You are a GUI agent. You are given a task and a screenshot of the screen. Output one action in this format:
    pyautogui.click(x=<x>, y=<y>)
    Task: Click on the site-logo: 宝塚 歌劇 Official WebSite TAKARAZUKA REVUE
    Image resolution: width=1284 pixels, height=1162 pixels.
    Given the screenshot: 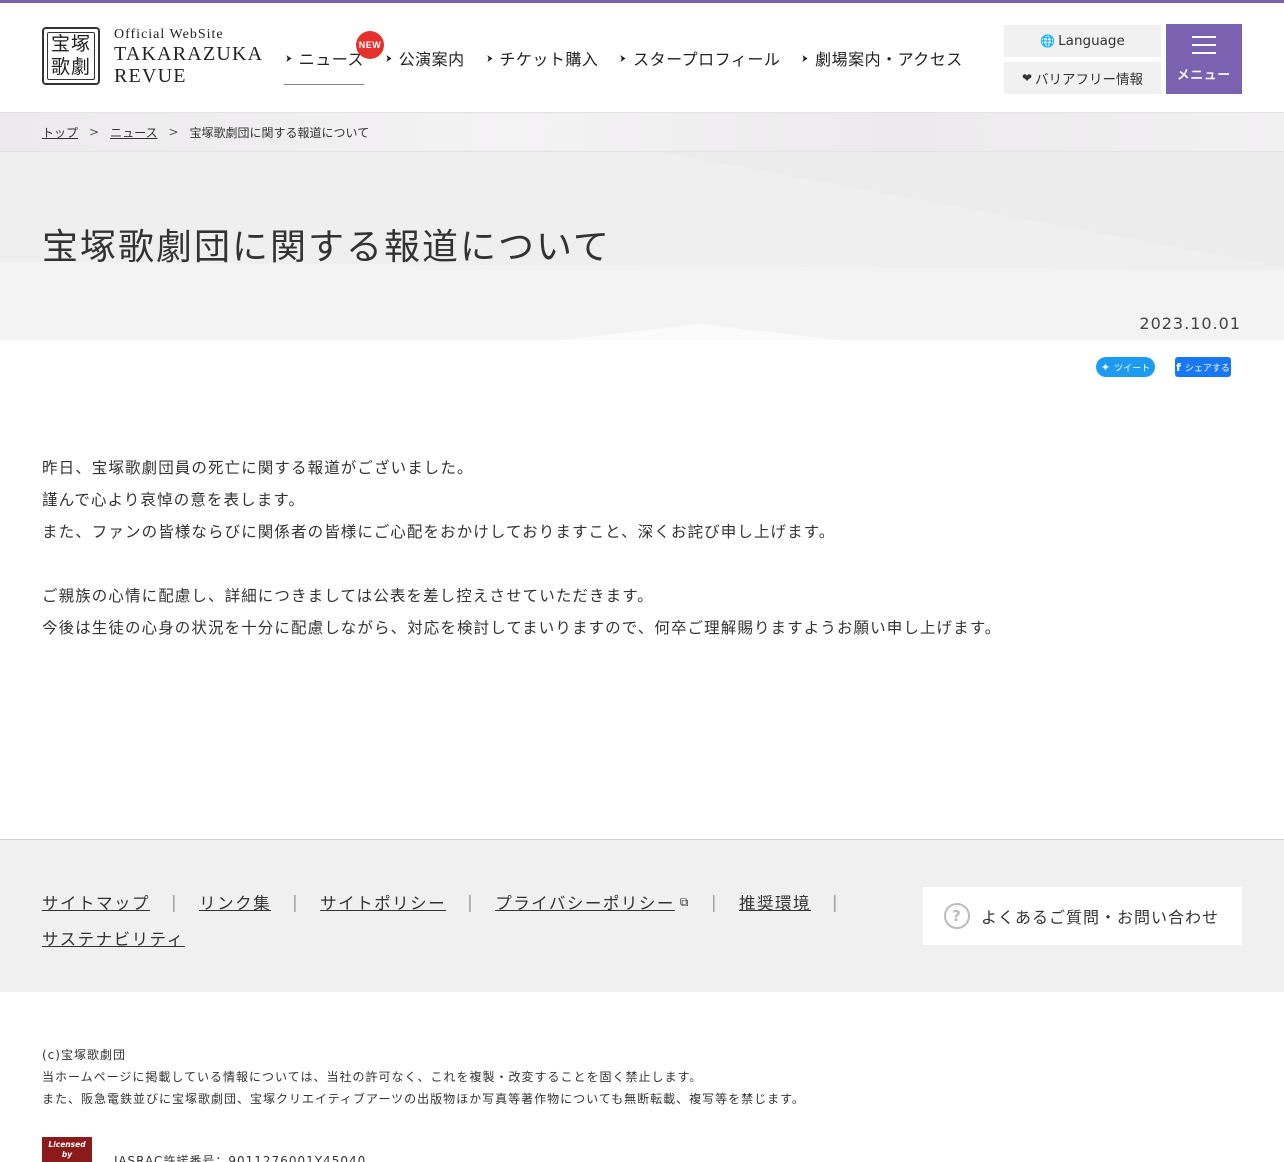 What is the action you would take?
    pyautogui.click(x=152, y=57)
    